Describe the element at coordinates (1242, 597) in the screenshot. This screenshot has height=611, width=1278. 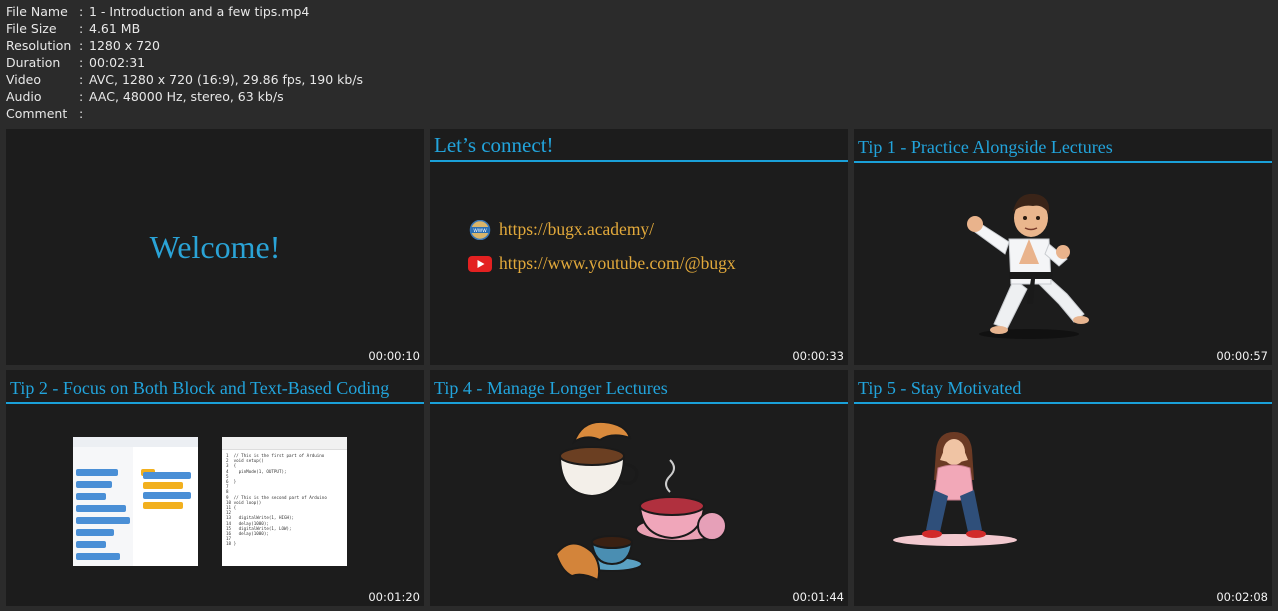
I see `timestamp: 00:02:08` at that location.